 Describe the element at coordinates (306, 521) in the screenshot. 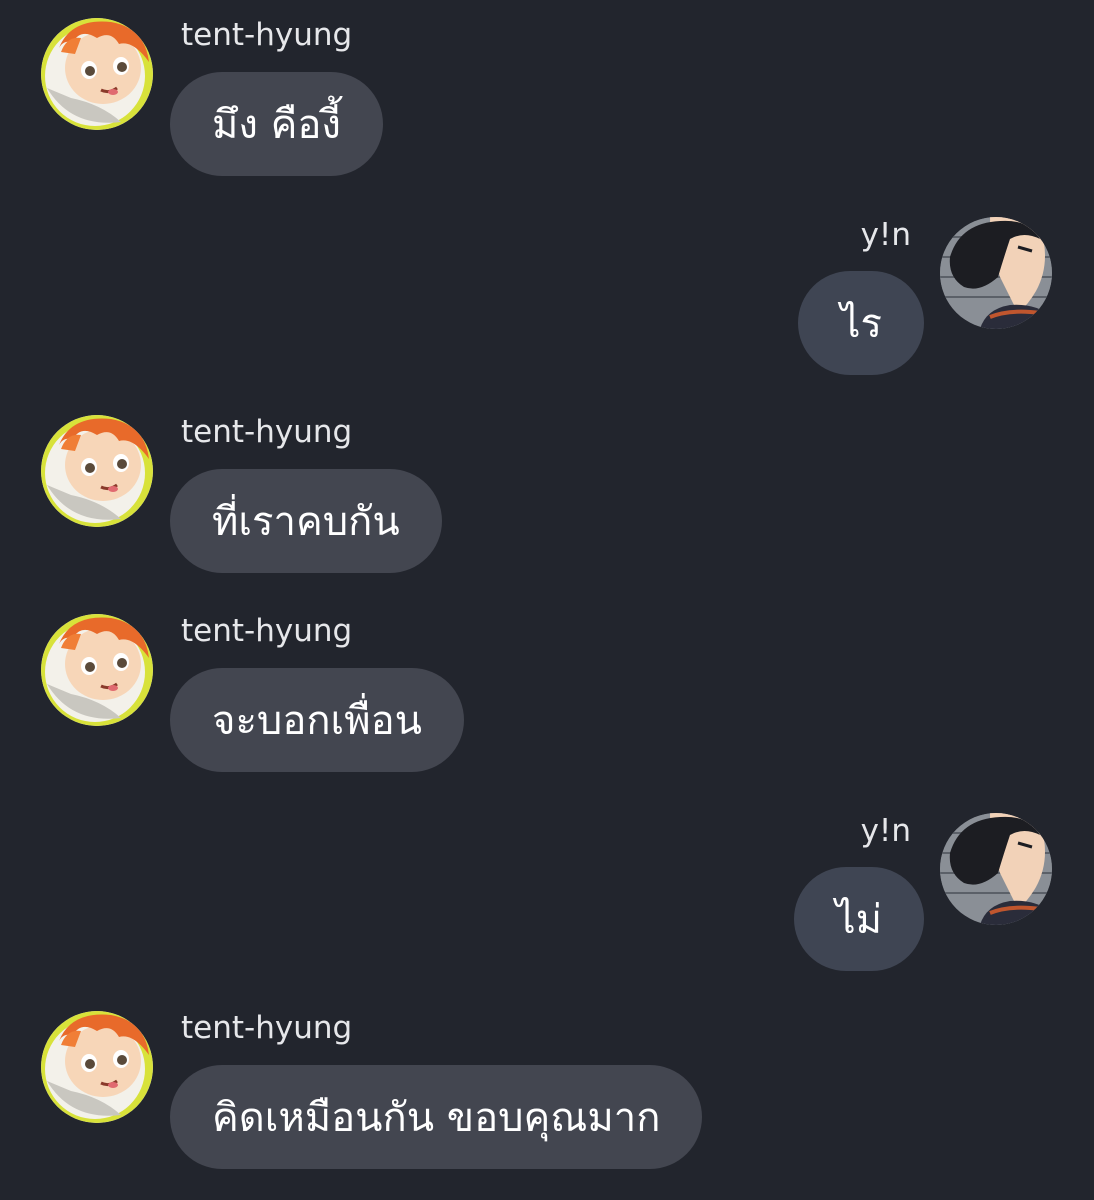

I see `message-bubble: ที่เราคบกัน` at that location.